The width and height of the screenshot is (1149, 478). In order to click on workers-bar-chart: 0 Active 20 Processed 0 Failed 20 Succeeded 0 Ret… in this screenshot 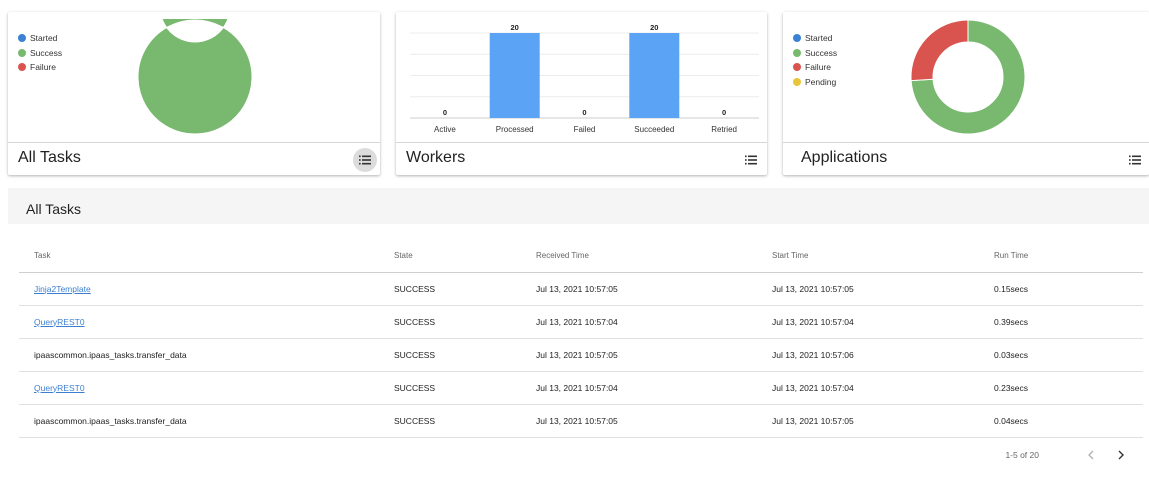, I will do `click(584, 78)`.